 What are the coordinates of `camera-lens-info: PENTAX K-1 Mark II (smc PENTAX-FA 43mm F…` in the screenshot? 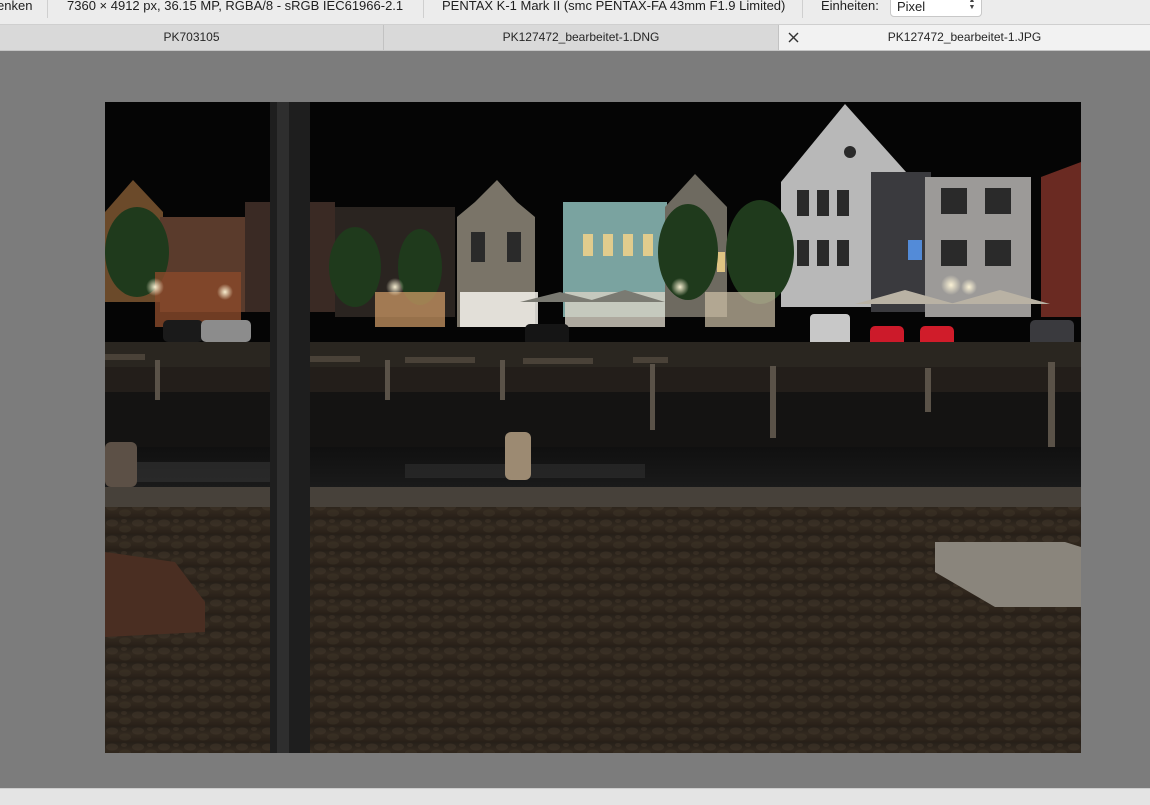 It's located at (614, 6).